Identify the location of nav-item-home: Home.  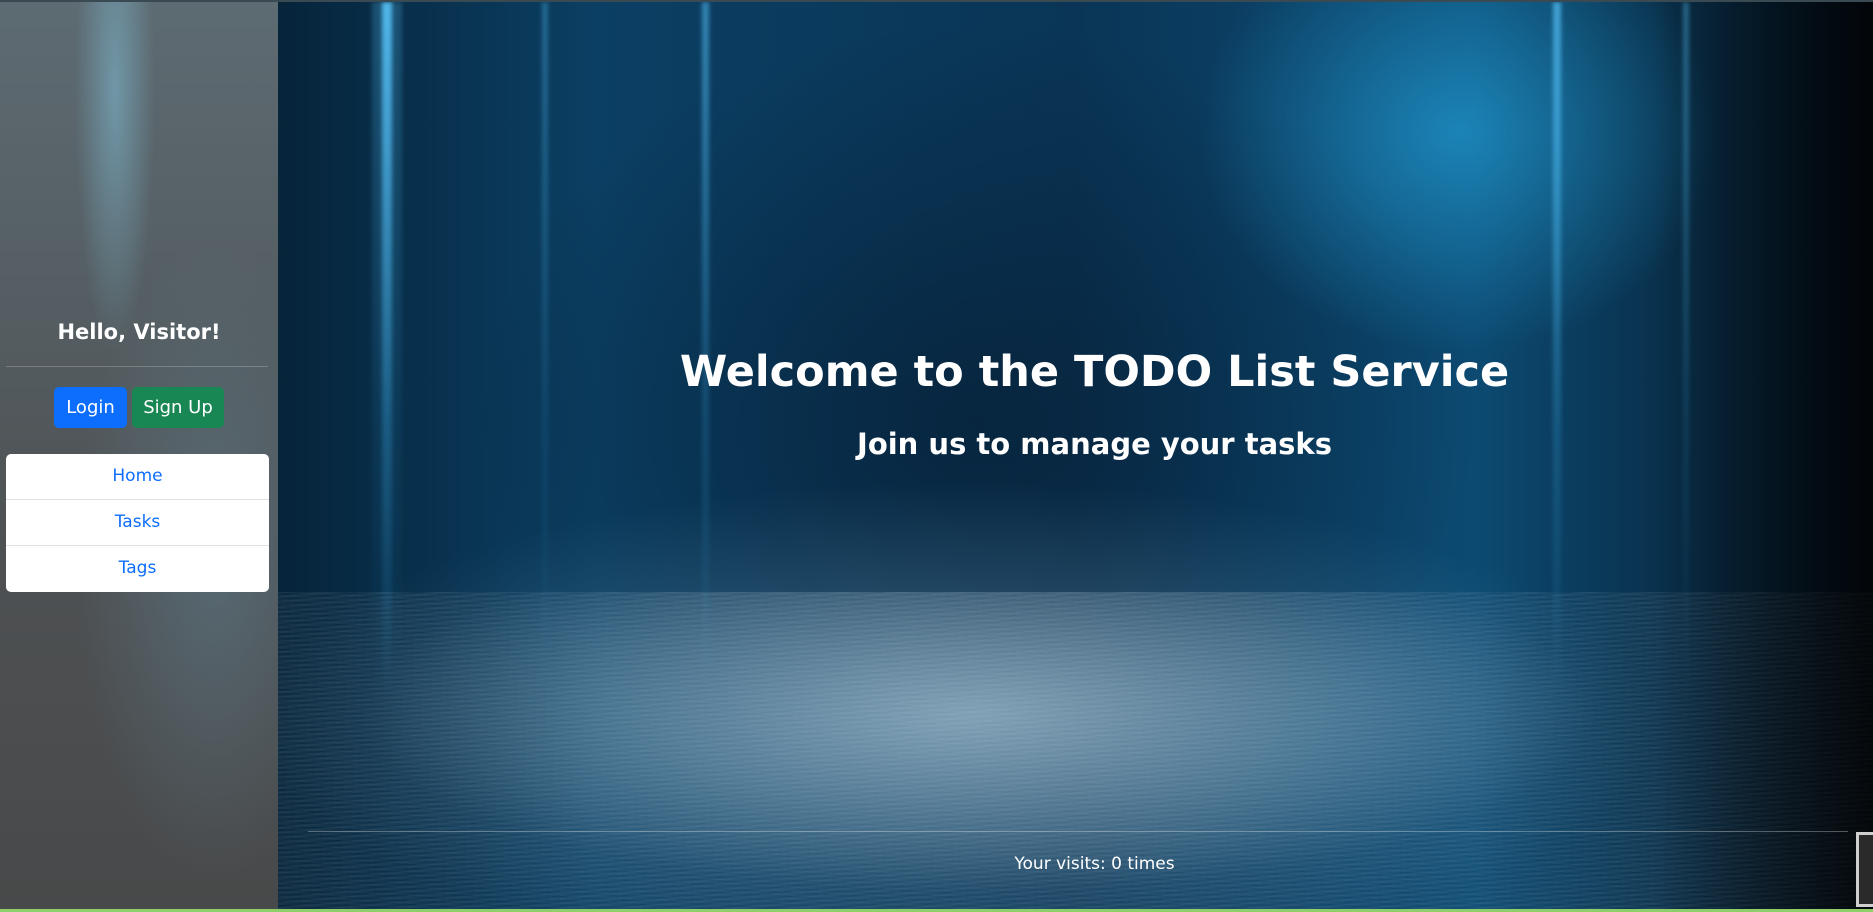
(137, 477).